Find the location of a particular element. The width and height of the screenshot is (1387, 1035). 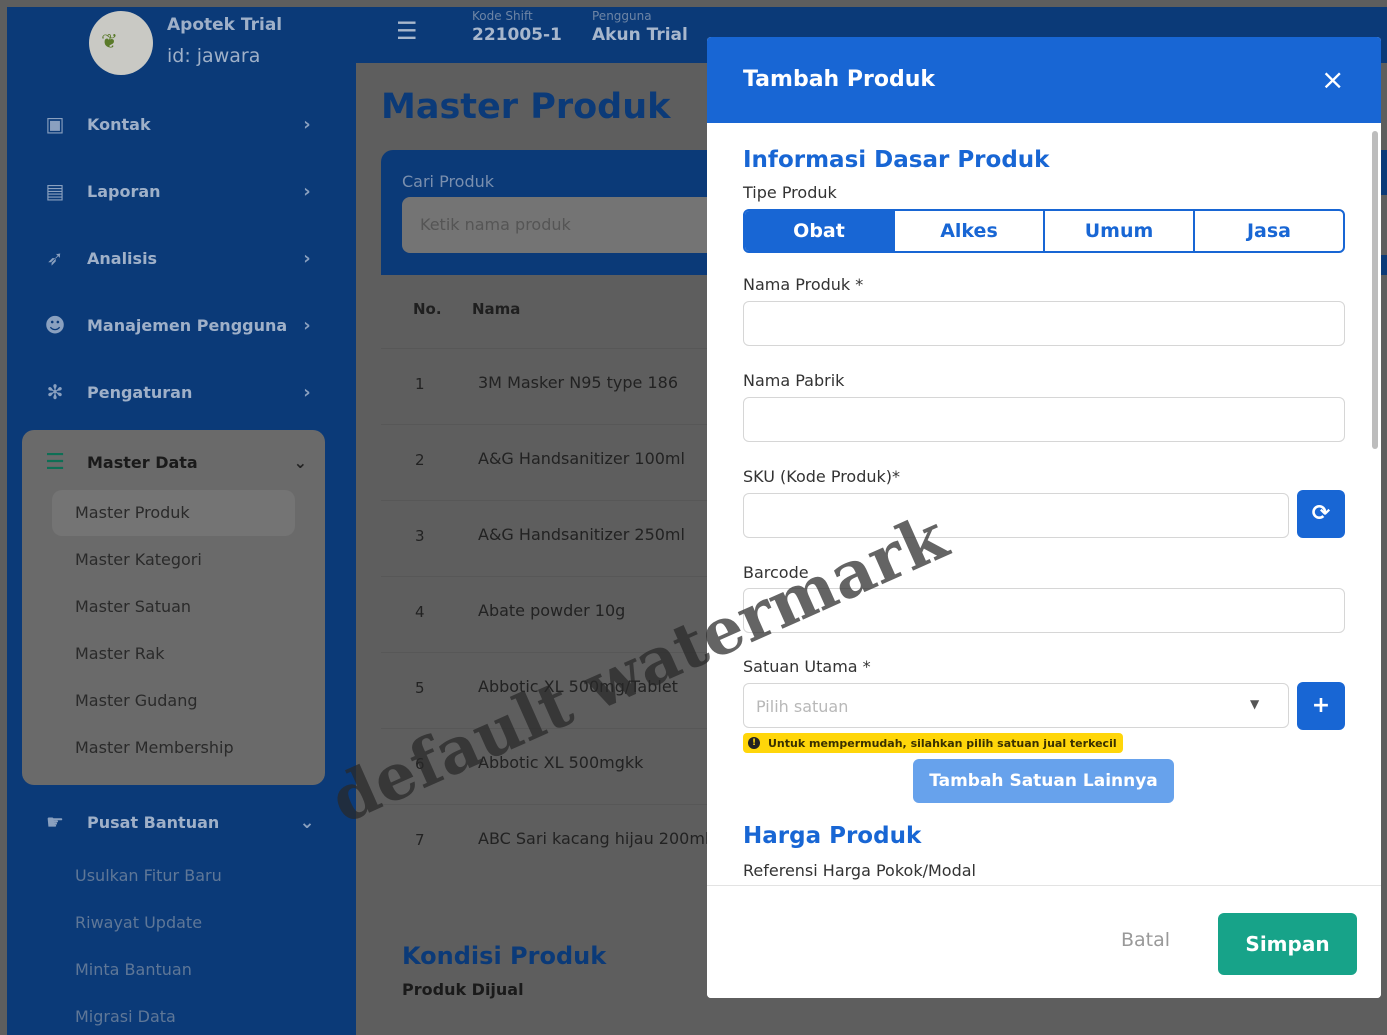

row-name: A&G Handsanitizer 250ml is located at coordinates (581, 534).